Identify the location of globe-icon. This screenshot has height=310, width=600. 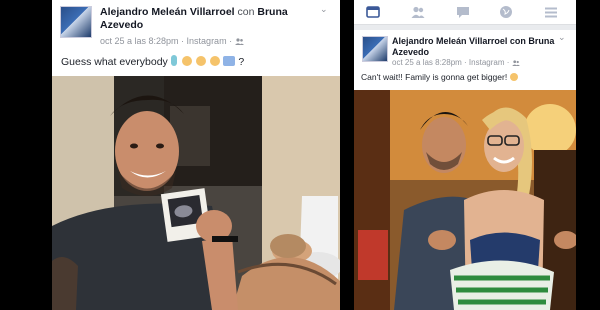
(506, 12).